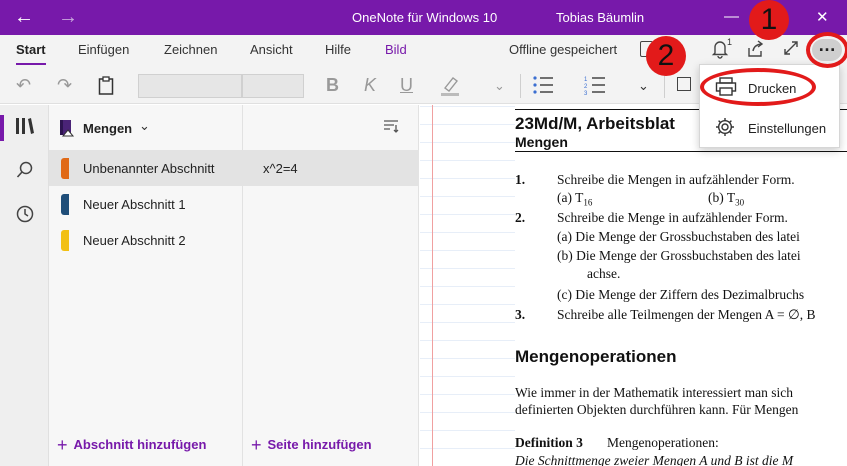 This screenshot has height=466, width=847. I want to click on tab-einfuegen: Einfügen, so click(103, 49).